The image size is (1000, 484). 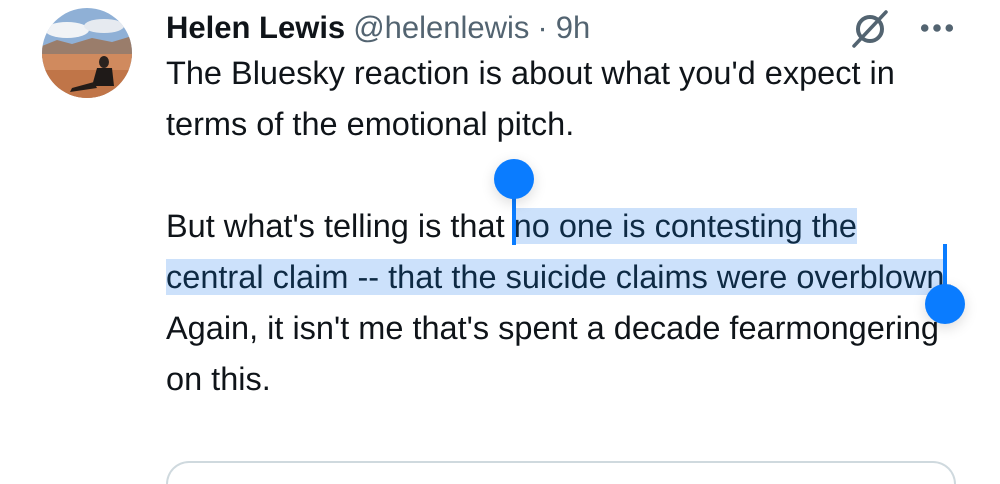 What do you see at coordinates (870, 28) in the screenshot?
I see `slashed-circle-icon` at bounding box center [870, 28].